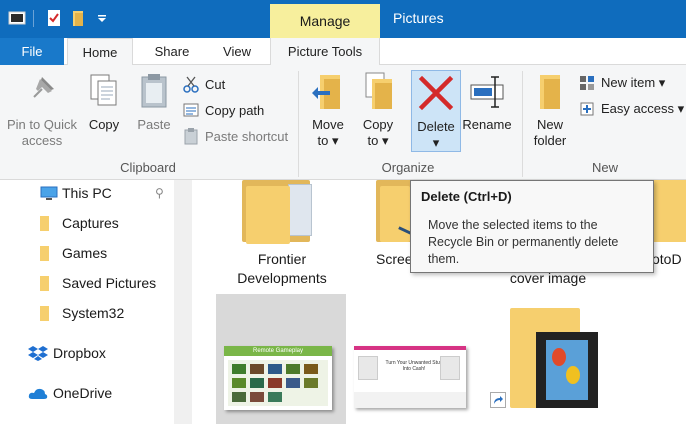  I want to click on new-item-button: New item ▾, so click(621, 83).